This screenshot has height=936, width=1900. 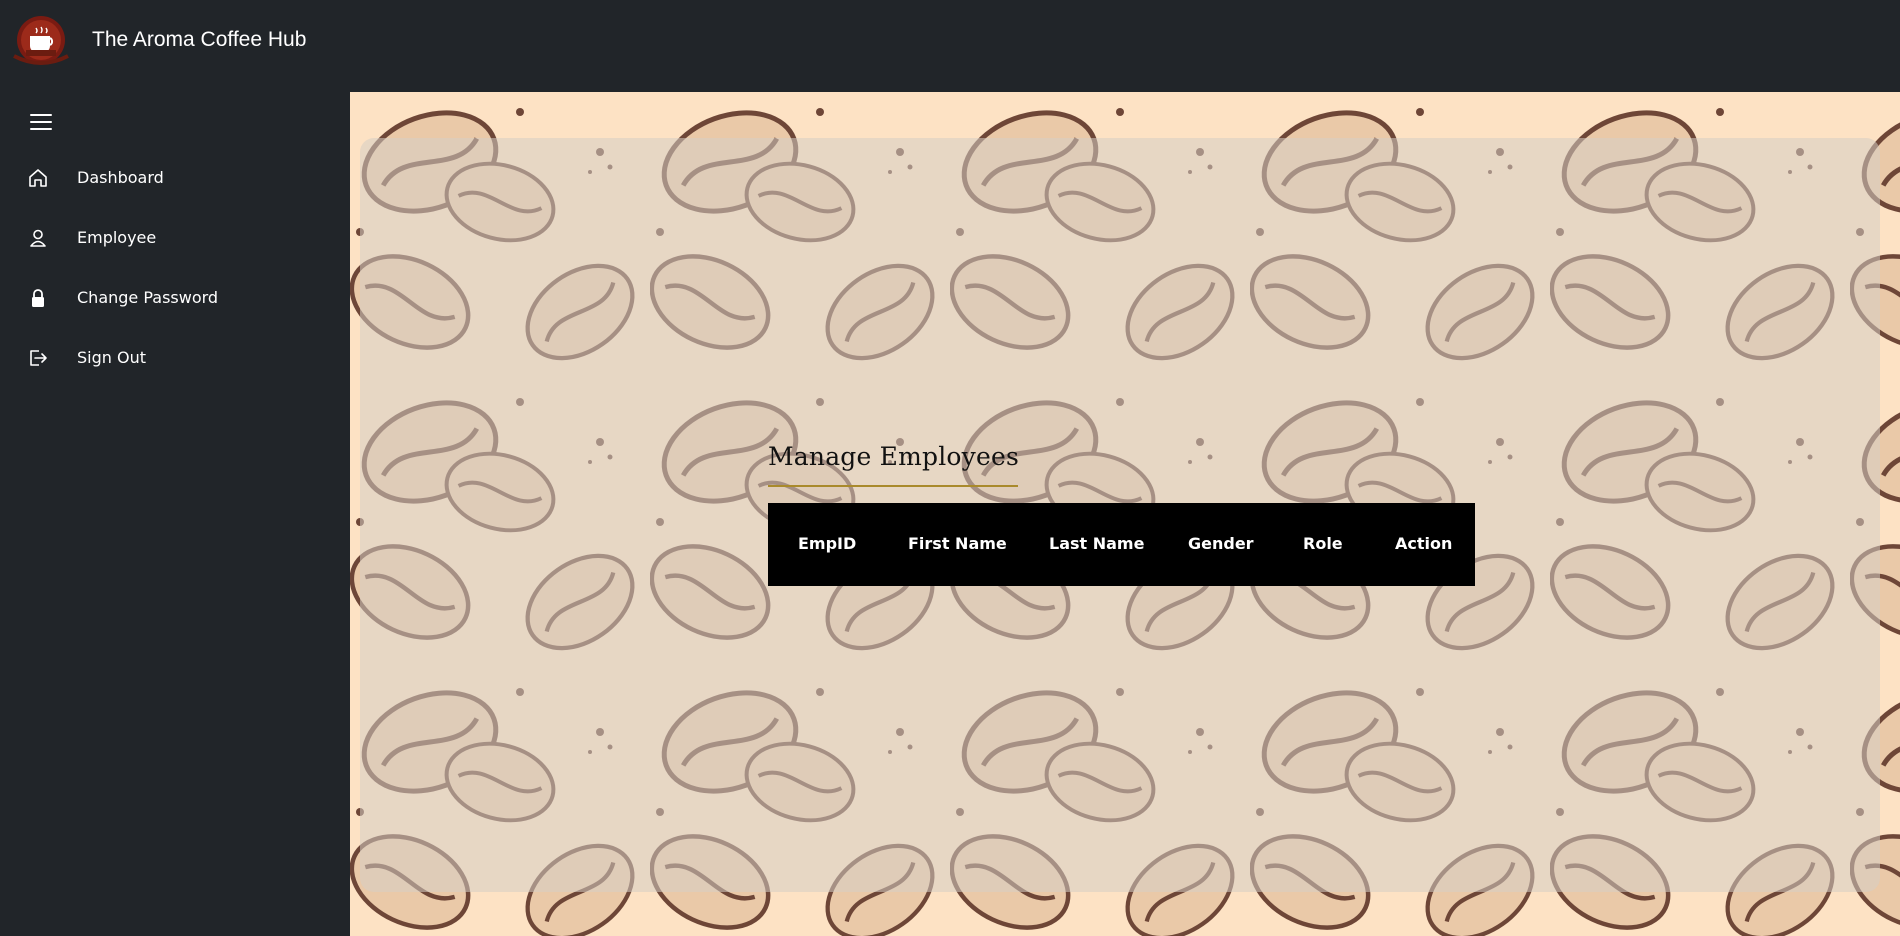 What do you see at coordinates (175, 178) in the screenshot?
I see `sidebar-item-dashboard: Dashboard` at bounding box center [175, 178].